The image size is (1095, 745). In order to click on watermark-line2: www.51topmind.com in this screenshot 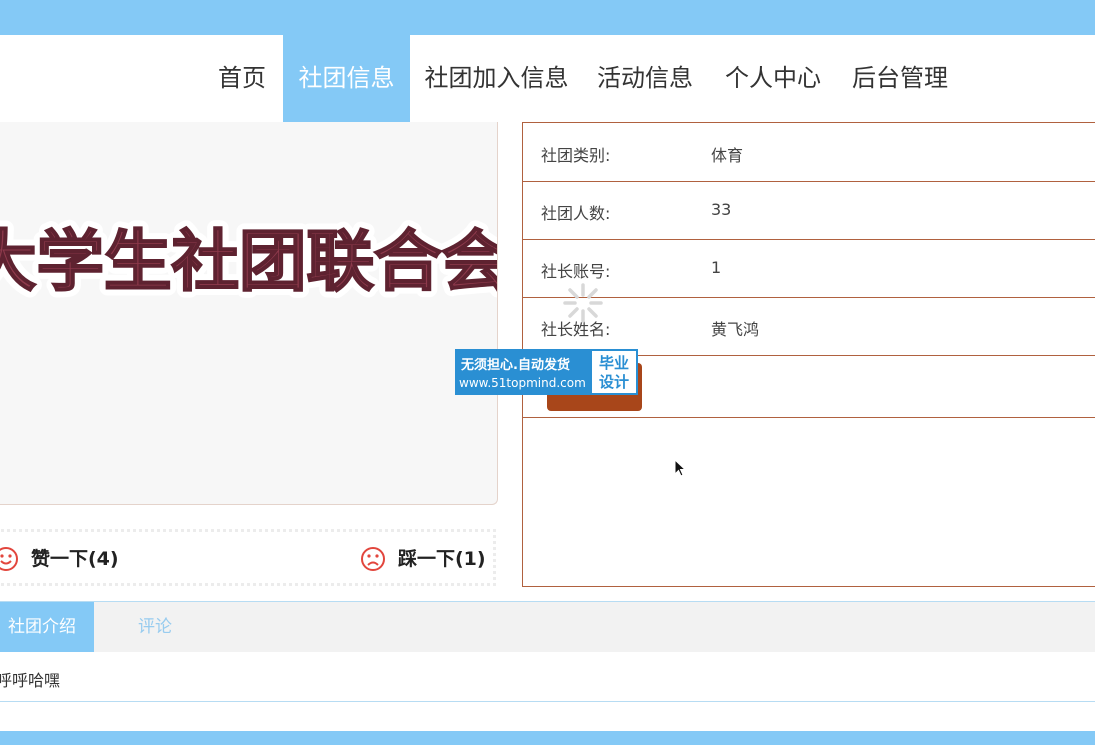, I will do `click(522, 383)`.